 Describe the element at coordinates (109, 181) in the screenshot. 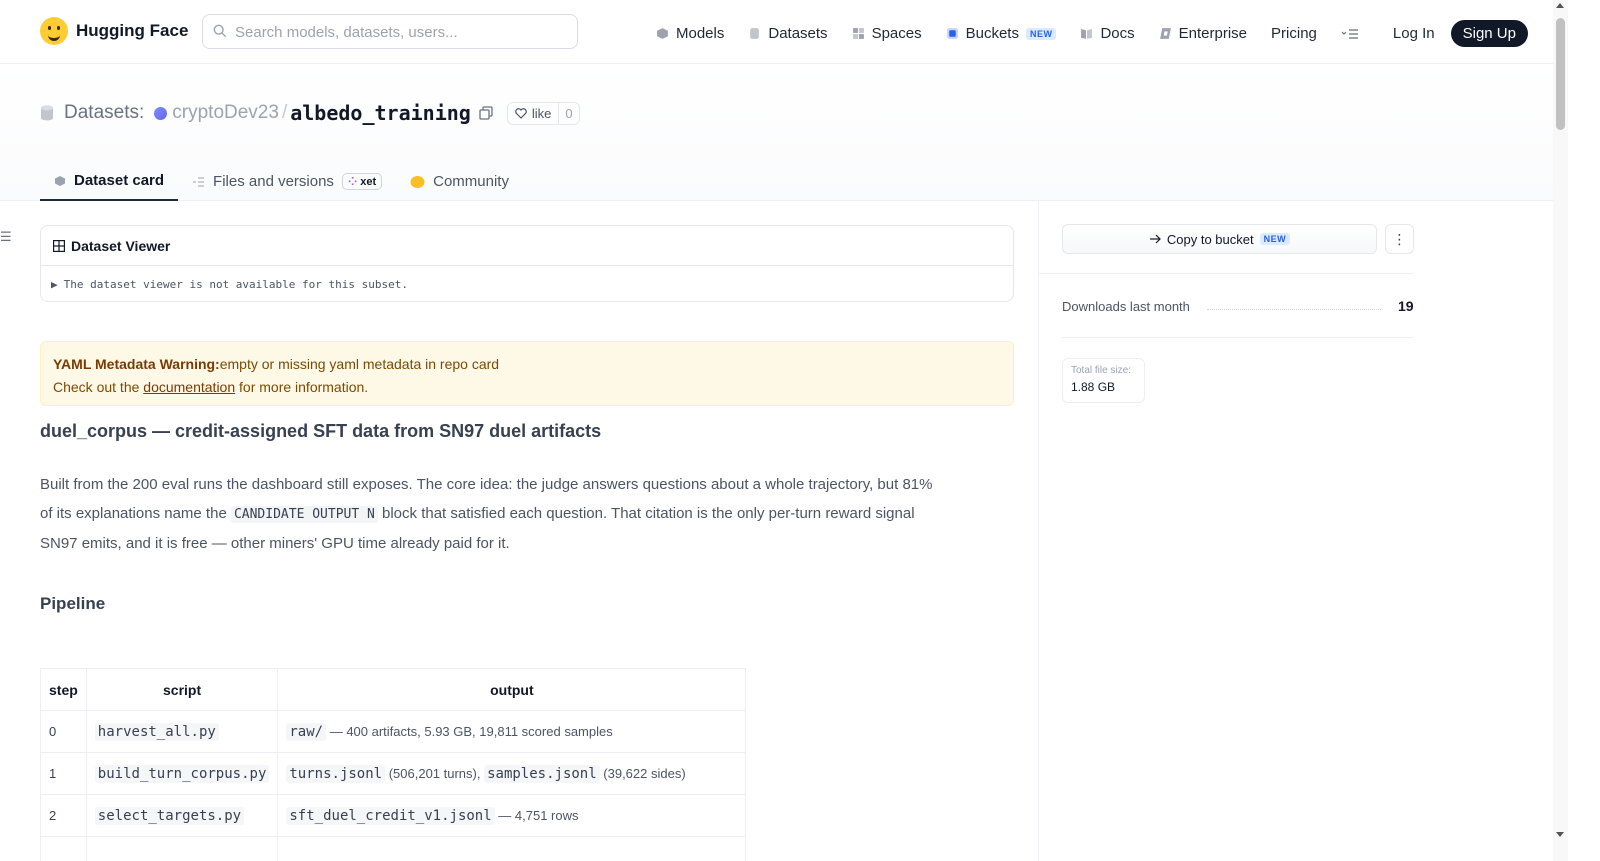

I see `tab-dataset-card: Dataset card` at that location.